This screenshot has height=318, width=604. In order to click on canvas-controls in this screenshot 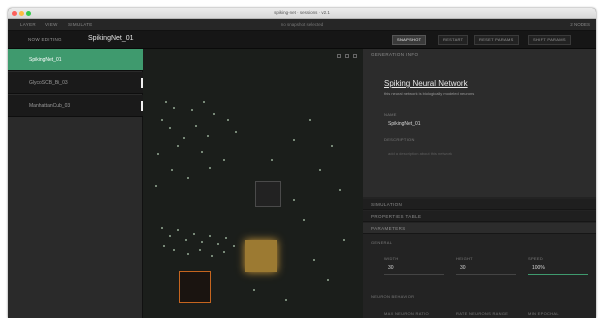, I will do `click(347, 56)`.